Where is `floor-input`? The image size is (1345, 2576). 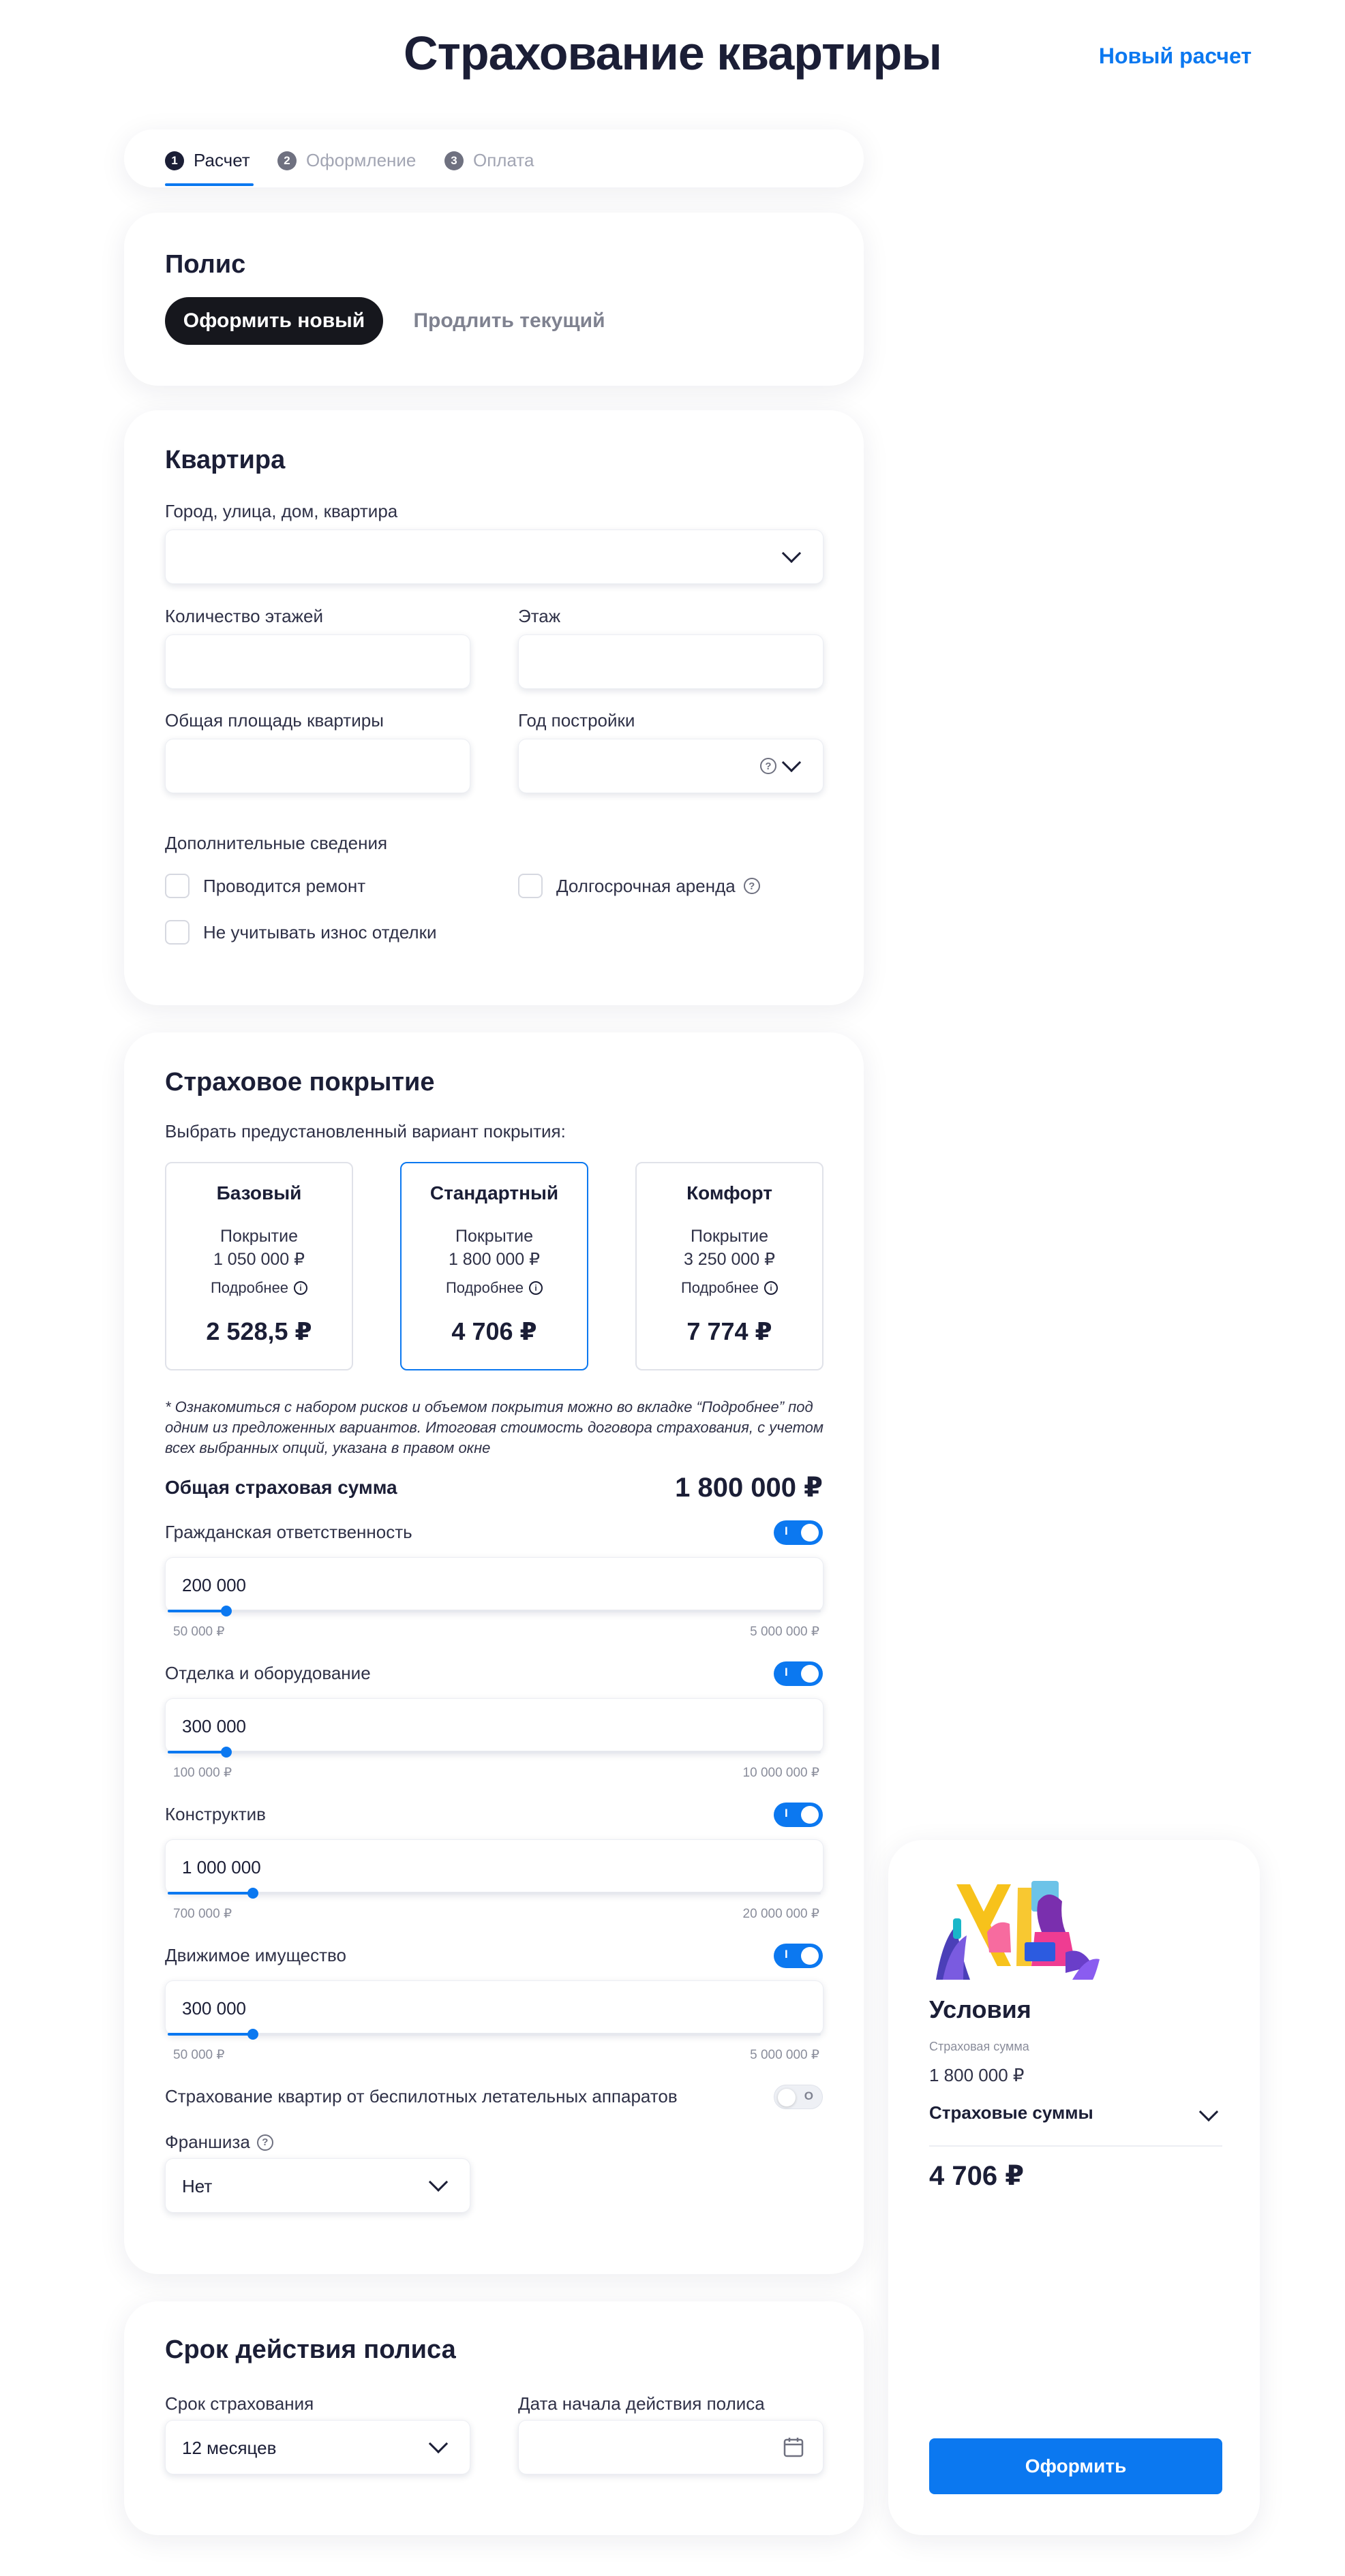
floor-input is located at coordinates (670, 661).